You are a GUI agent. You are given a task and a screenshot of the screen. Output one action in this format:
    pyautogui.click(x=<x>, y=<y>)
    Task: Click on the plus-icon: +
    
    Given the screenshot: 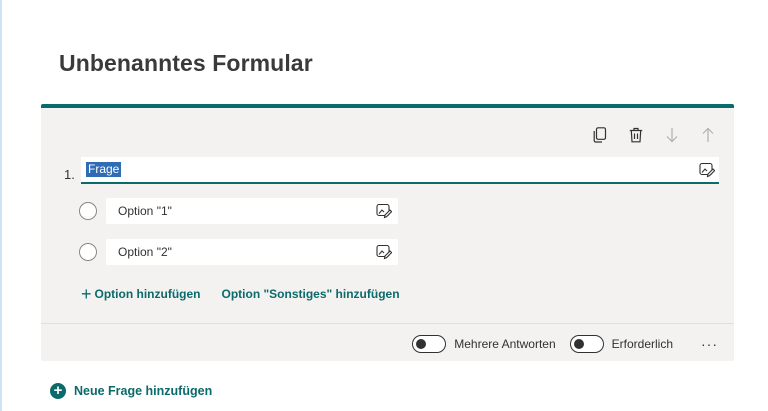 What is the action you would take?
    pyautogui.click(x=86, y=294)
    